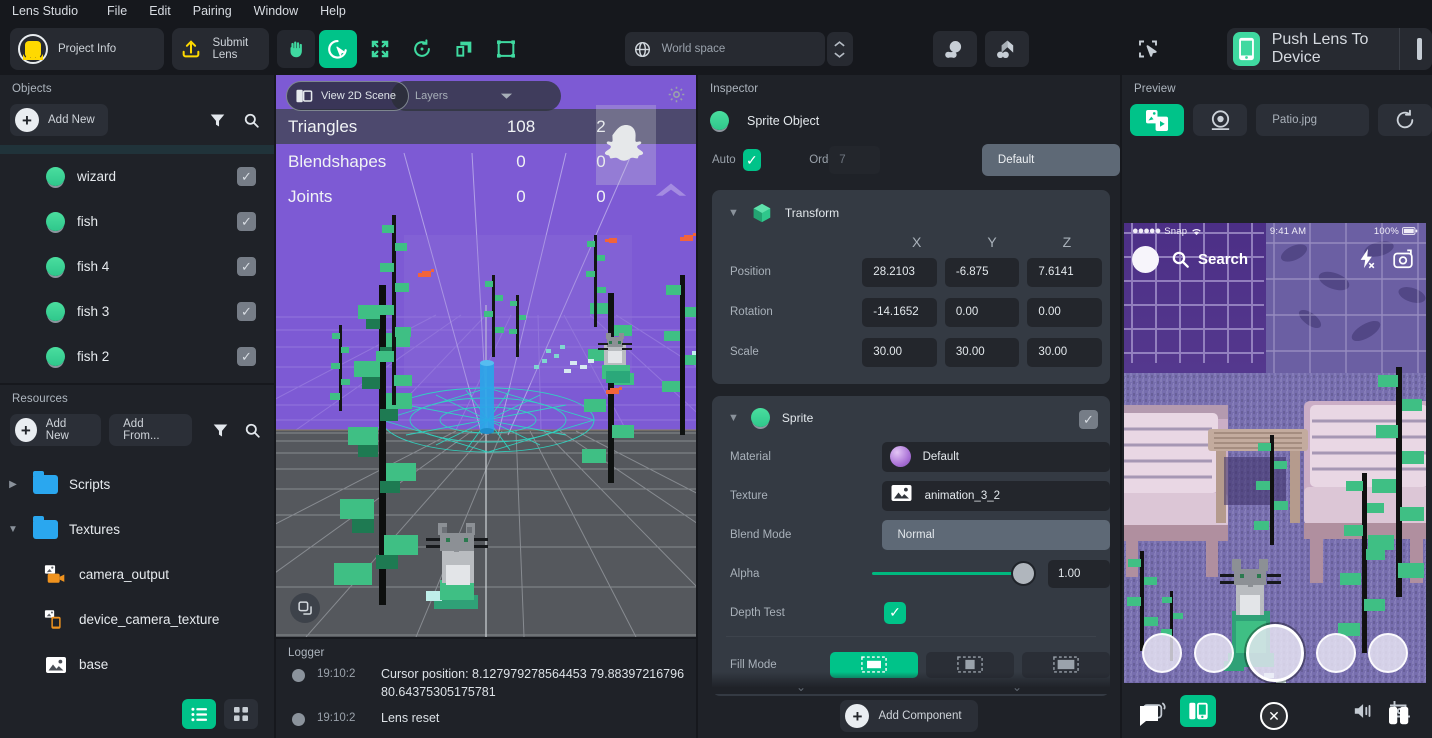  Describe the element at coordinates (137, 266) in the screenshot. I see `object-row-fish-4: fish 4 ✓` at that location.